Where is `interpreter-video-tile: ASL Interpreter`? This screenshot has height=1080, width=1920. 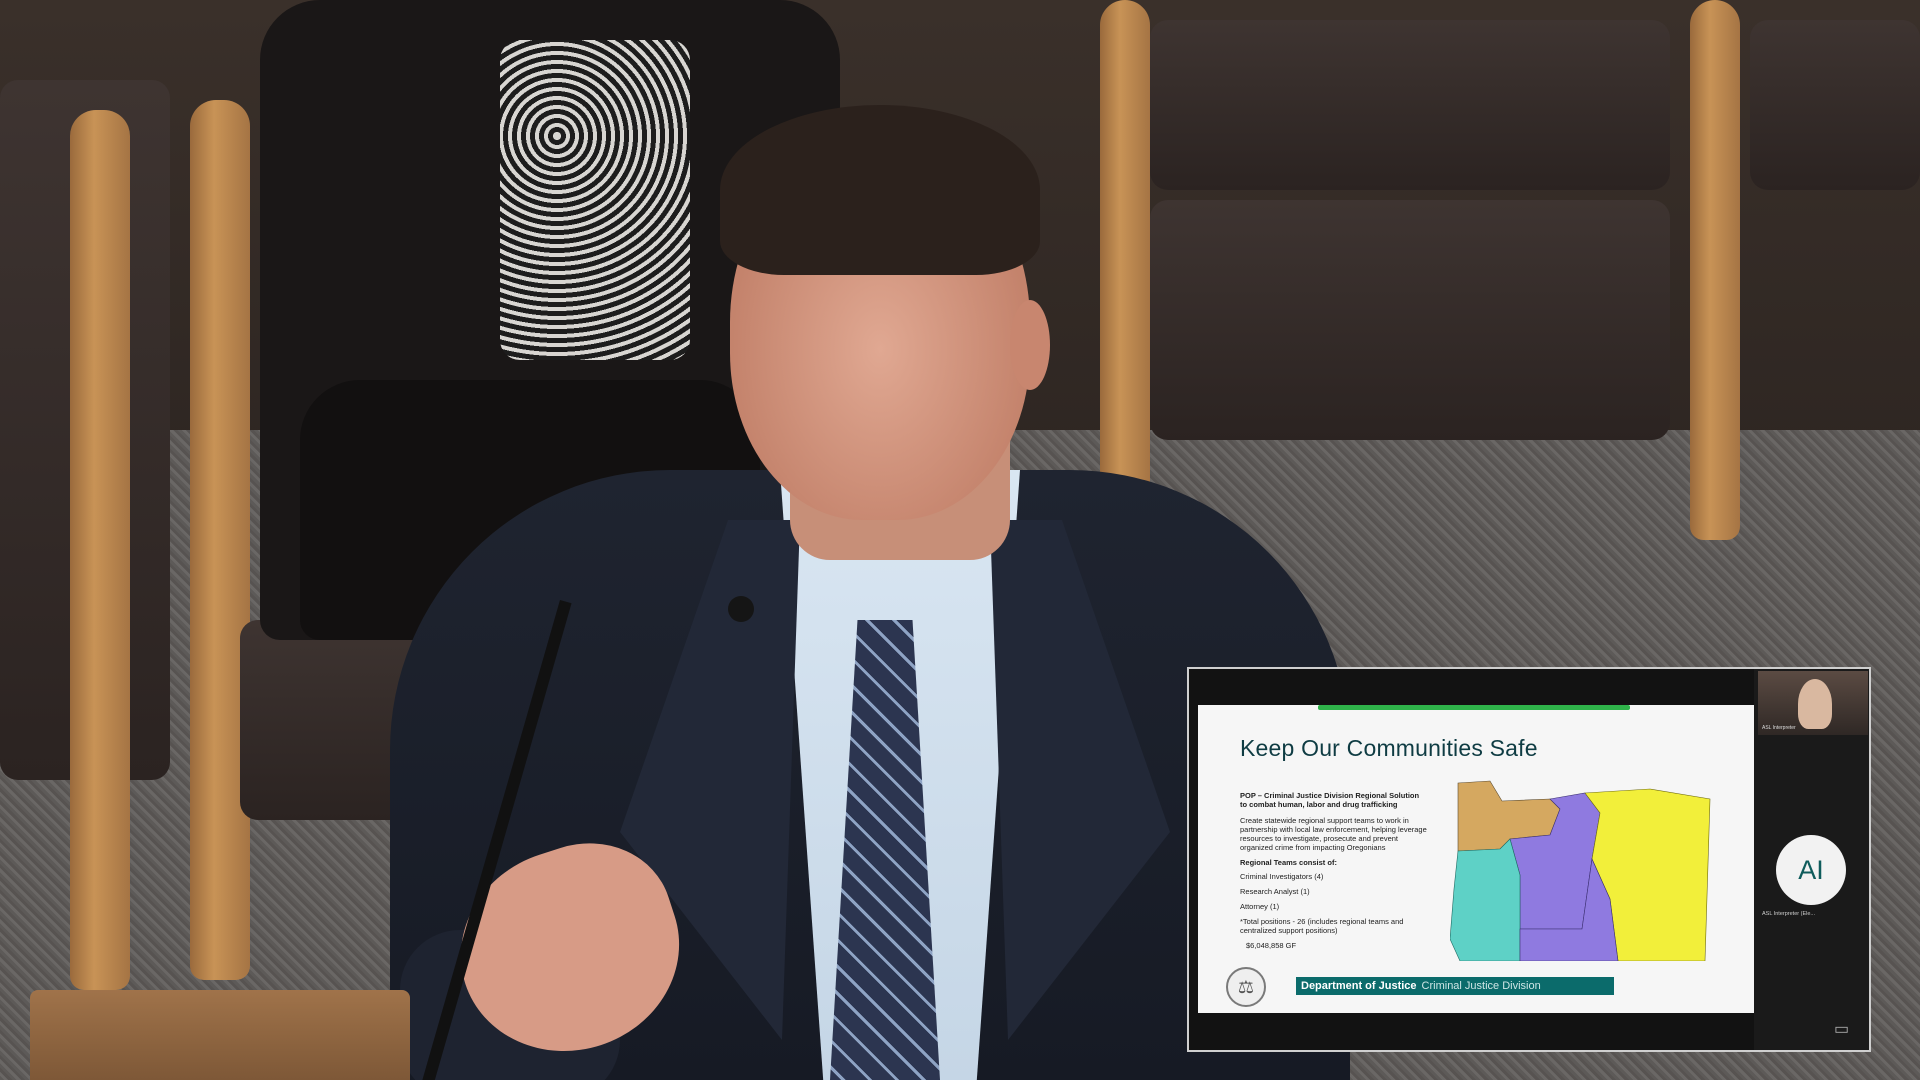
interpreter-video-tile: ASL Interpreter is located at coordinates (1813, 703).